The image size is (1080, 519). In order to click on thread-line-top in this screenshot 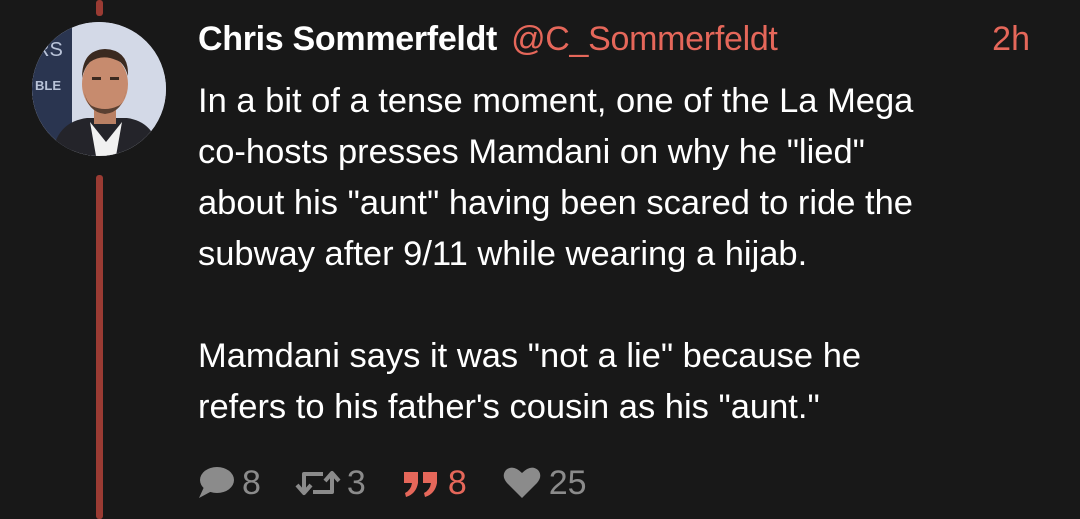, I will do `click(99, 8)`.